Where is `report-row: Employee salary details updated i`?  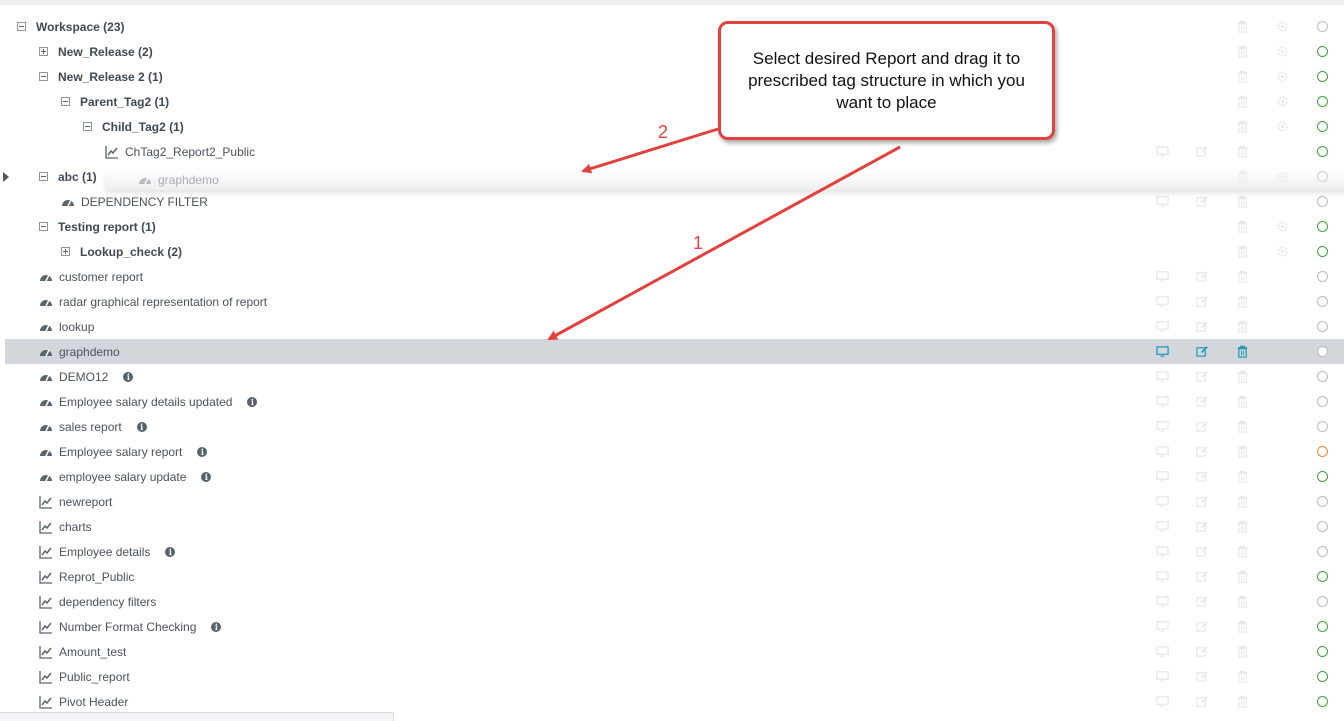 report-row: Employee salary details updated i is located at coordinates (672, 401).